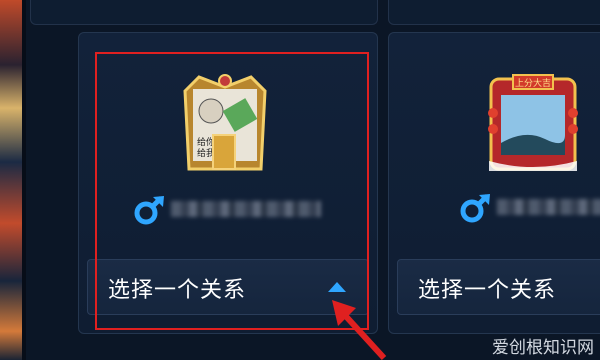 The width and height of the screenshot is (600, 360). Describe the element at coordinates (543, 348) in the screenshot. I see `watermark: 爱创根知识网` at that location.